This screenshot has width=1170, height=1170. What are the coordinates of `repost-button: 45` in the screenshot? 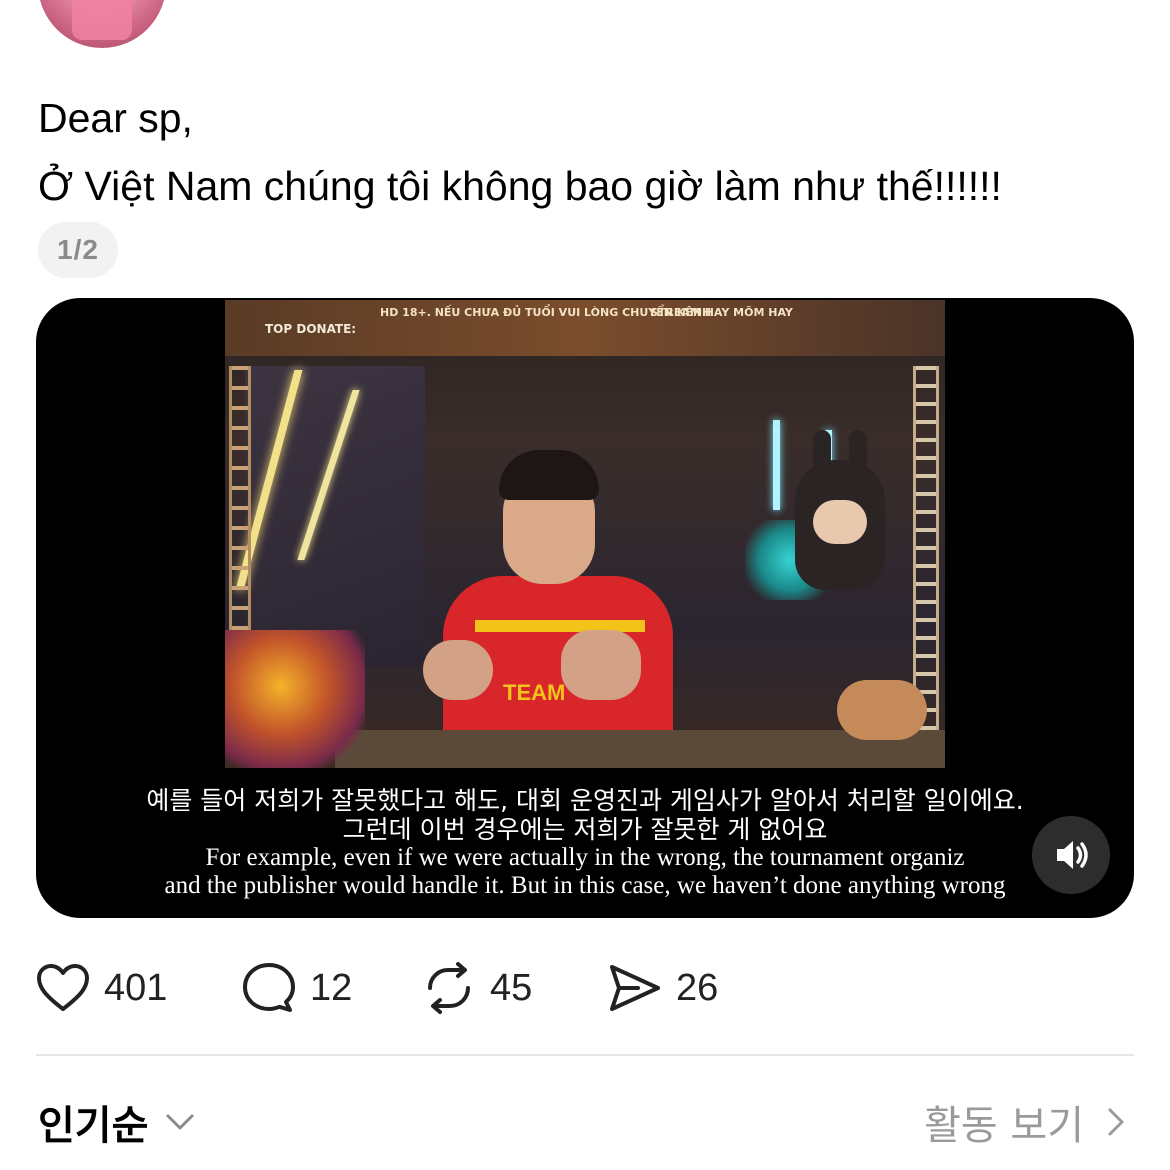 It's located at (477, 988).